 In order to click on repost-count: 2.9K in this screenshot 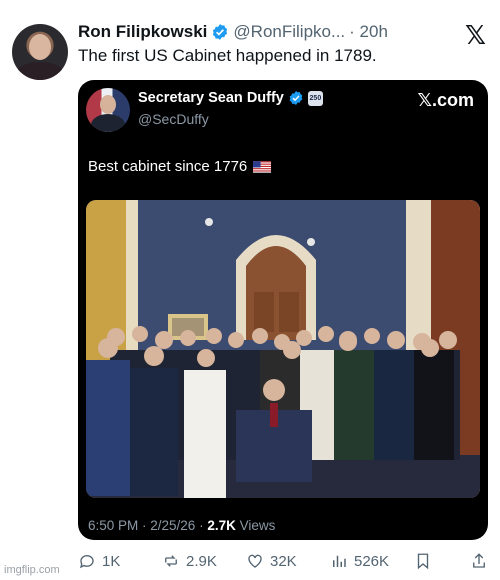, I will do `click(201, 561)`.